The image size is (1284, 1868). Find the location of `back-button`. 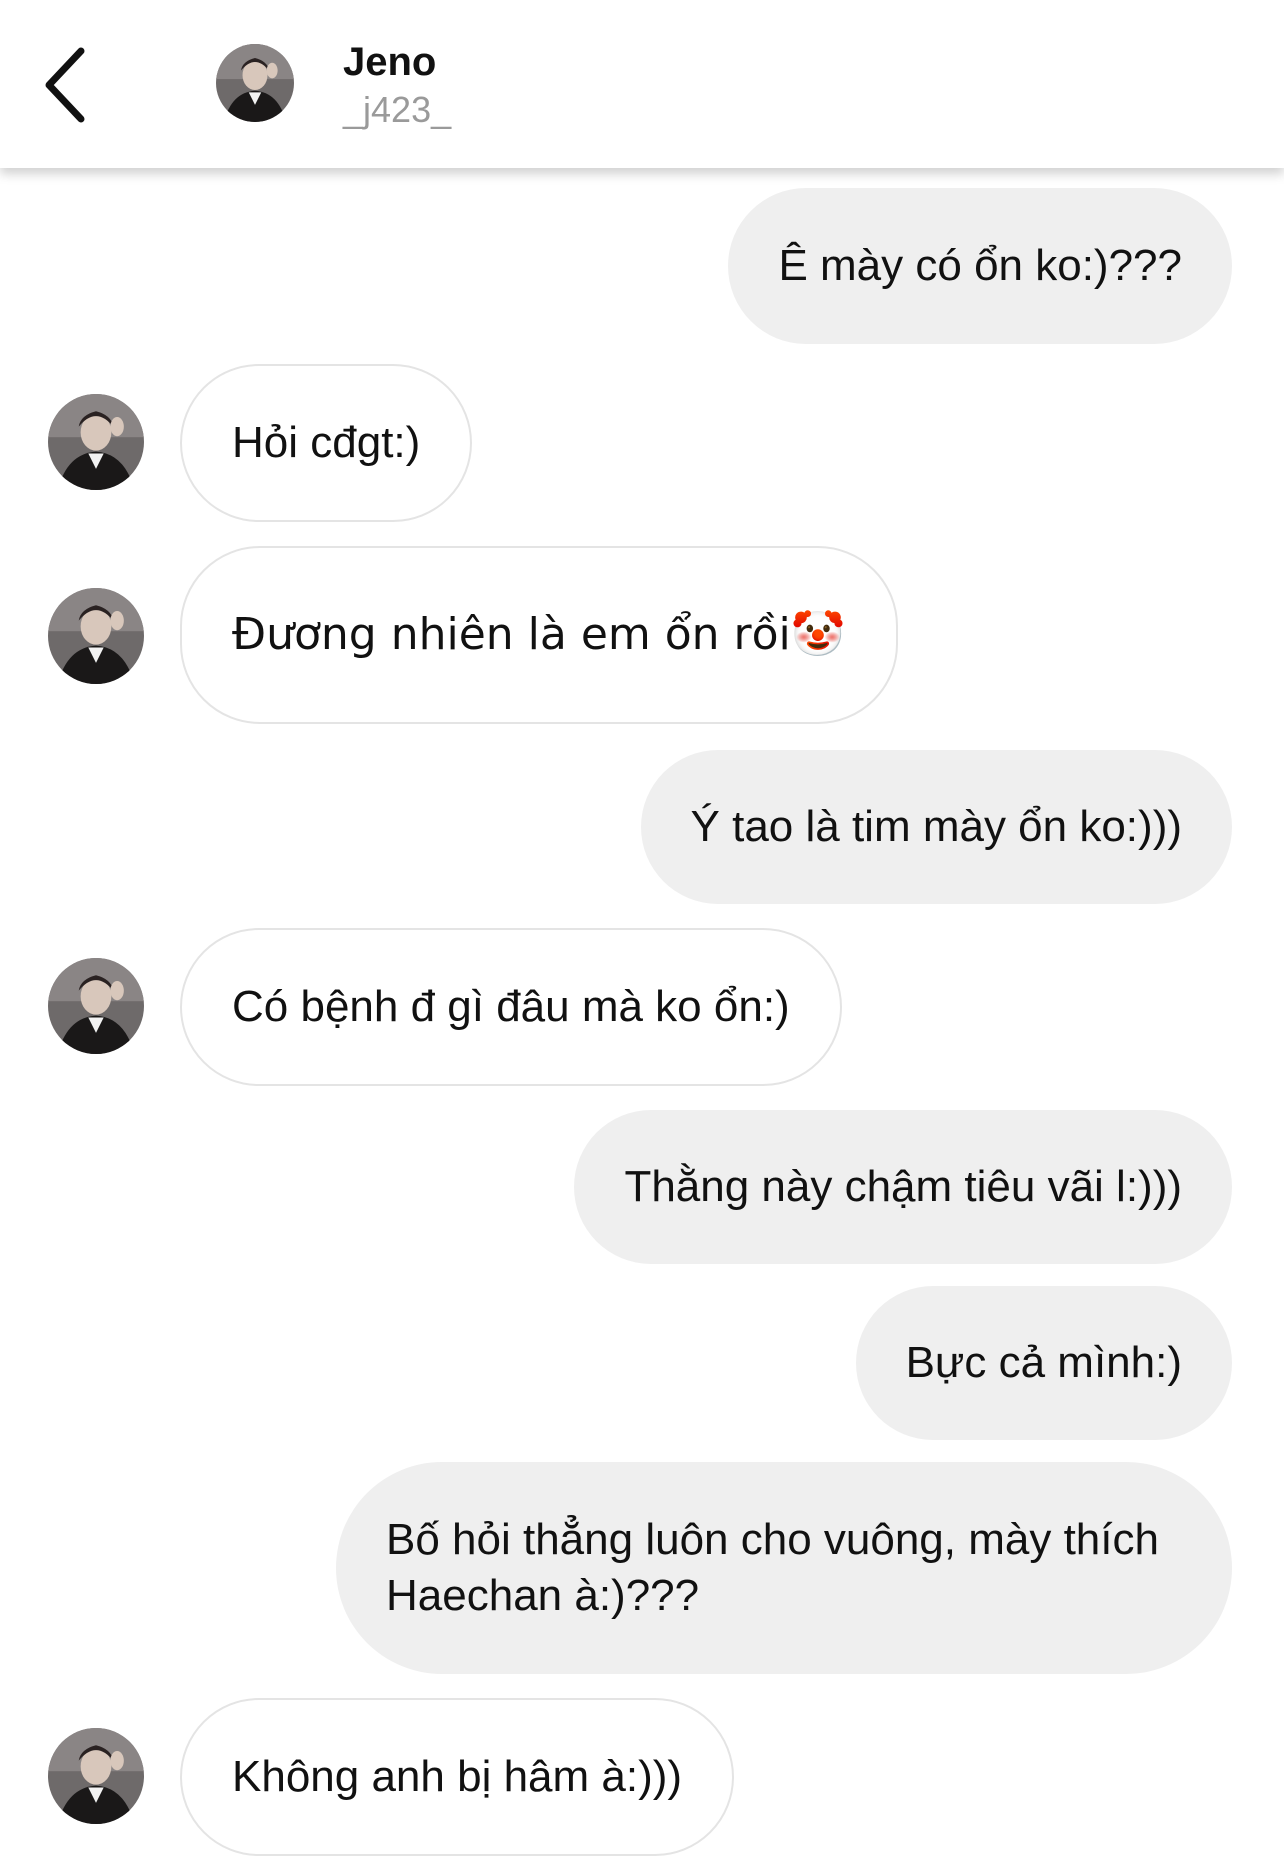

back-button is located at coordinates (65, 85).